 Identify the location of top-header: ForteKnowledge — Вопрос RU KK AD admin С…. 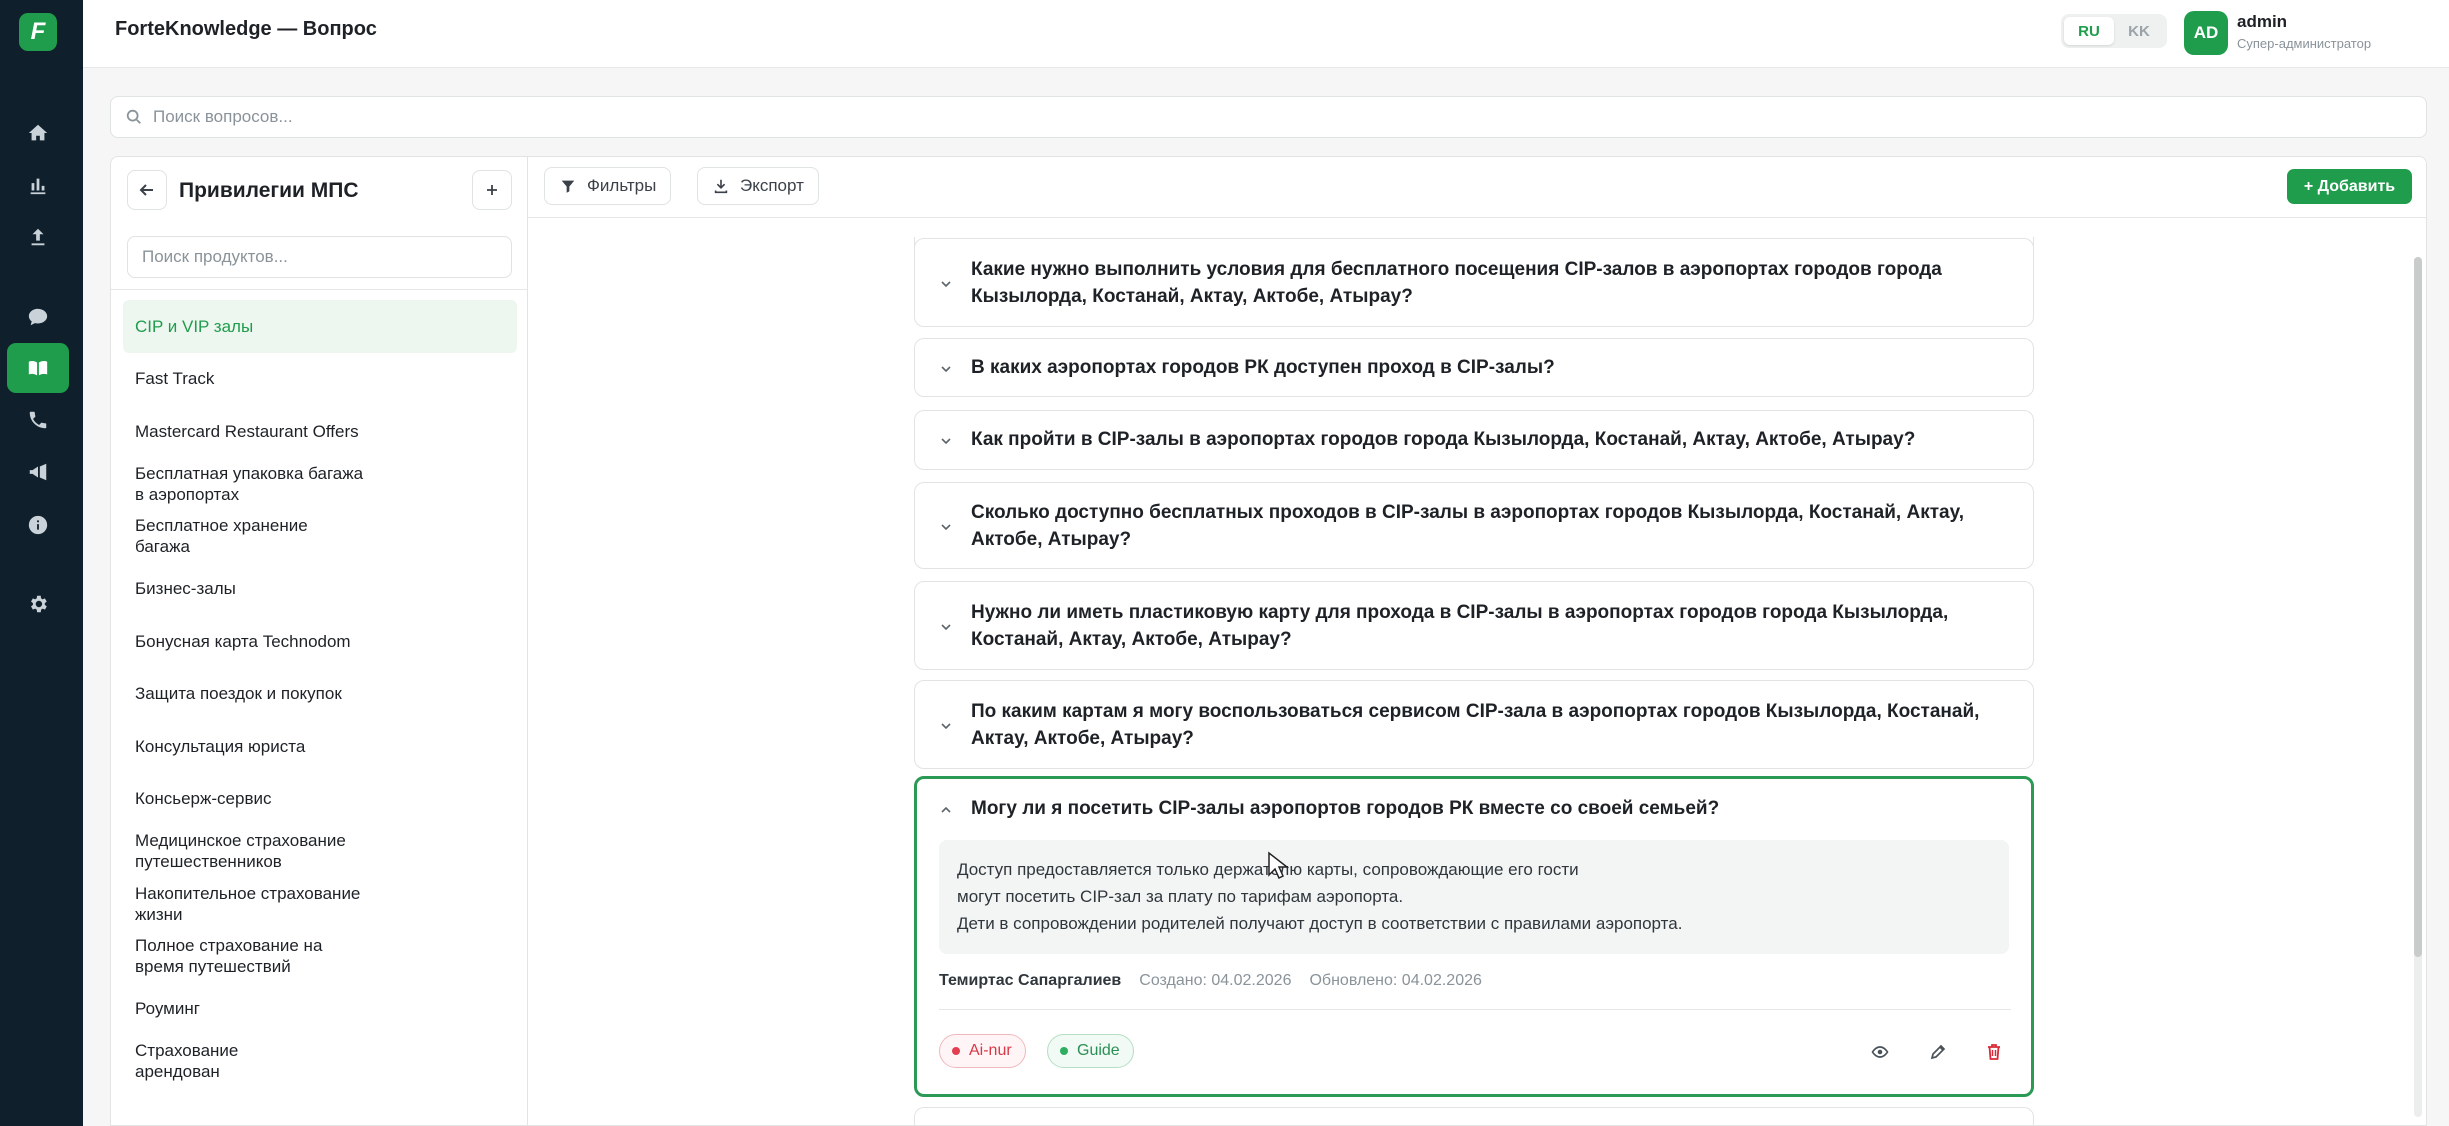
(1266, 34).